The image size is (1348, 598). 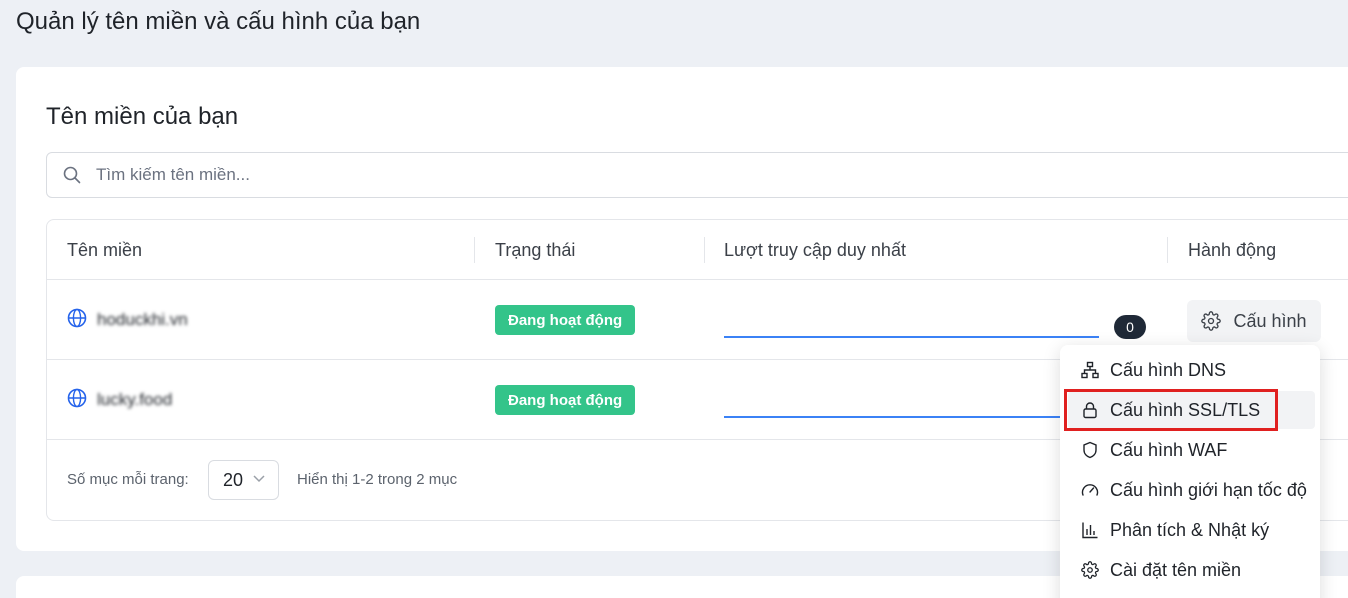 What do you see at coordinates (142, 320) in the screenshot?
I see `domain-name: hoduckhi.vn` at bounding box center [142, 320].